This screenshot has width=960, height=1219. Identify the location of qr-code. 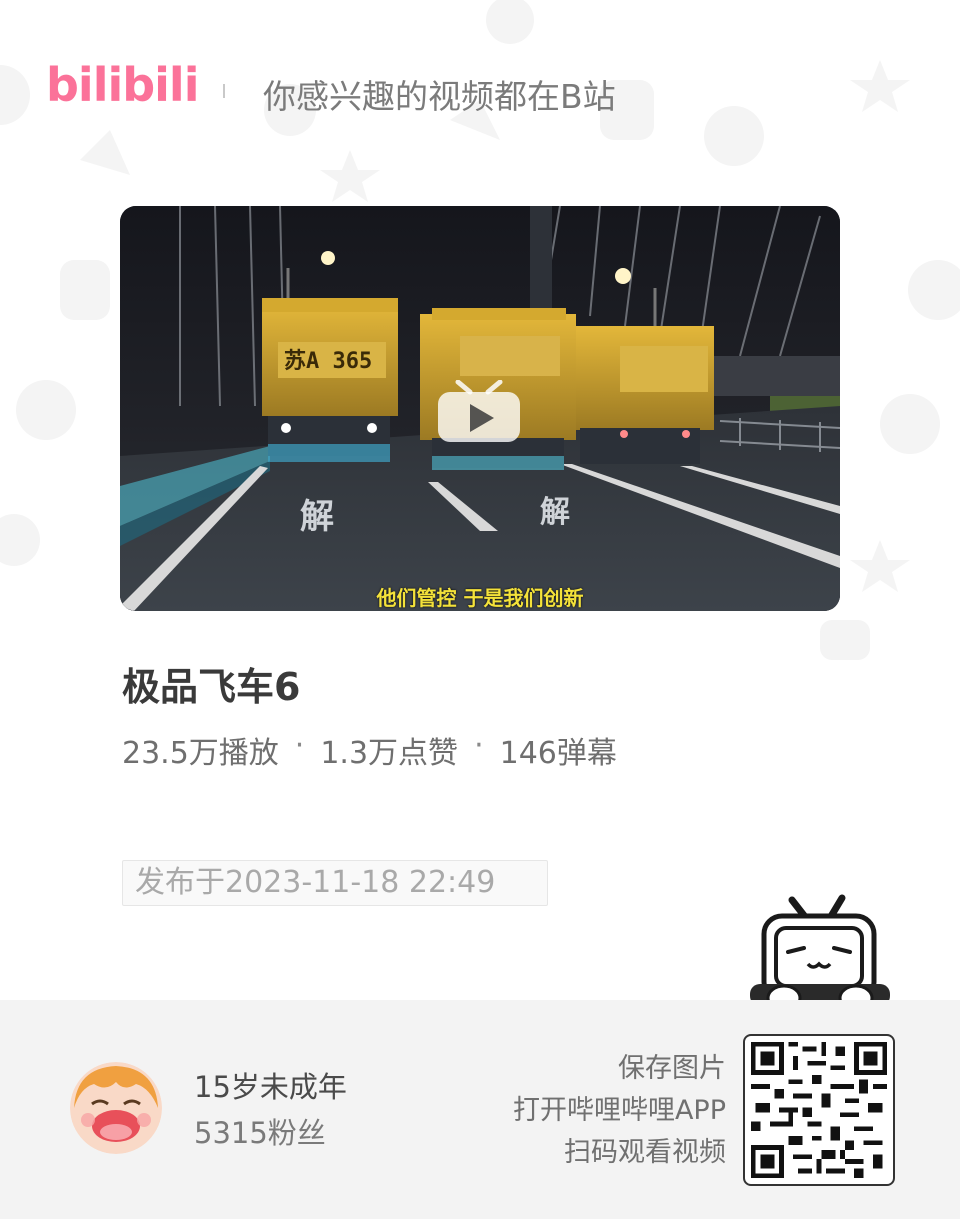
(819, 1110).